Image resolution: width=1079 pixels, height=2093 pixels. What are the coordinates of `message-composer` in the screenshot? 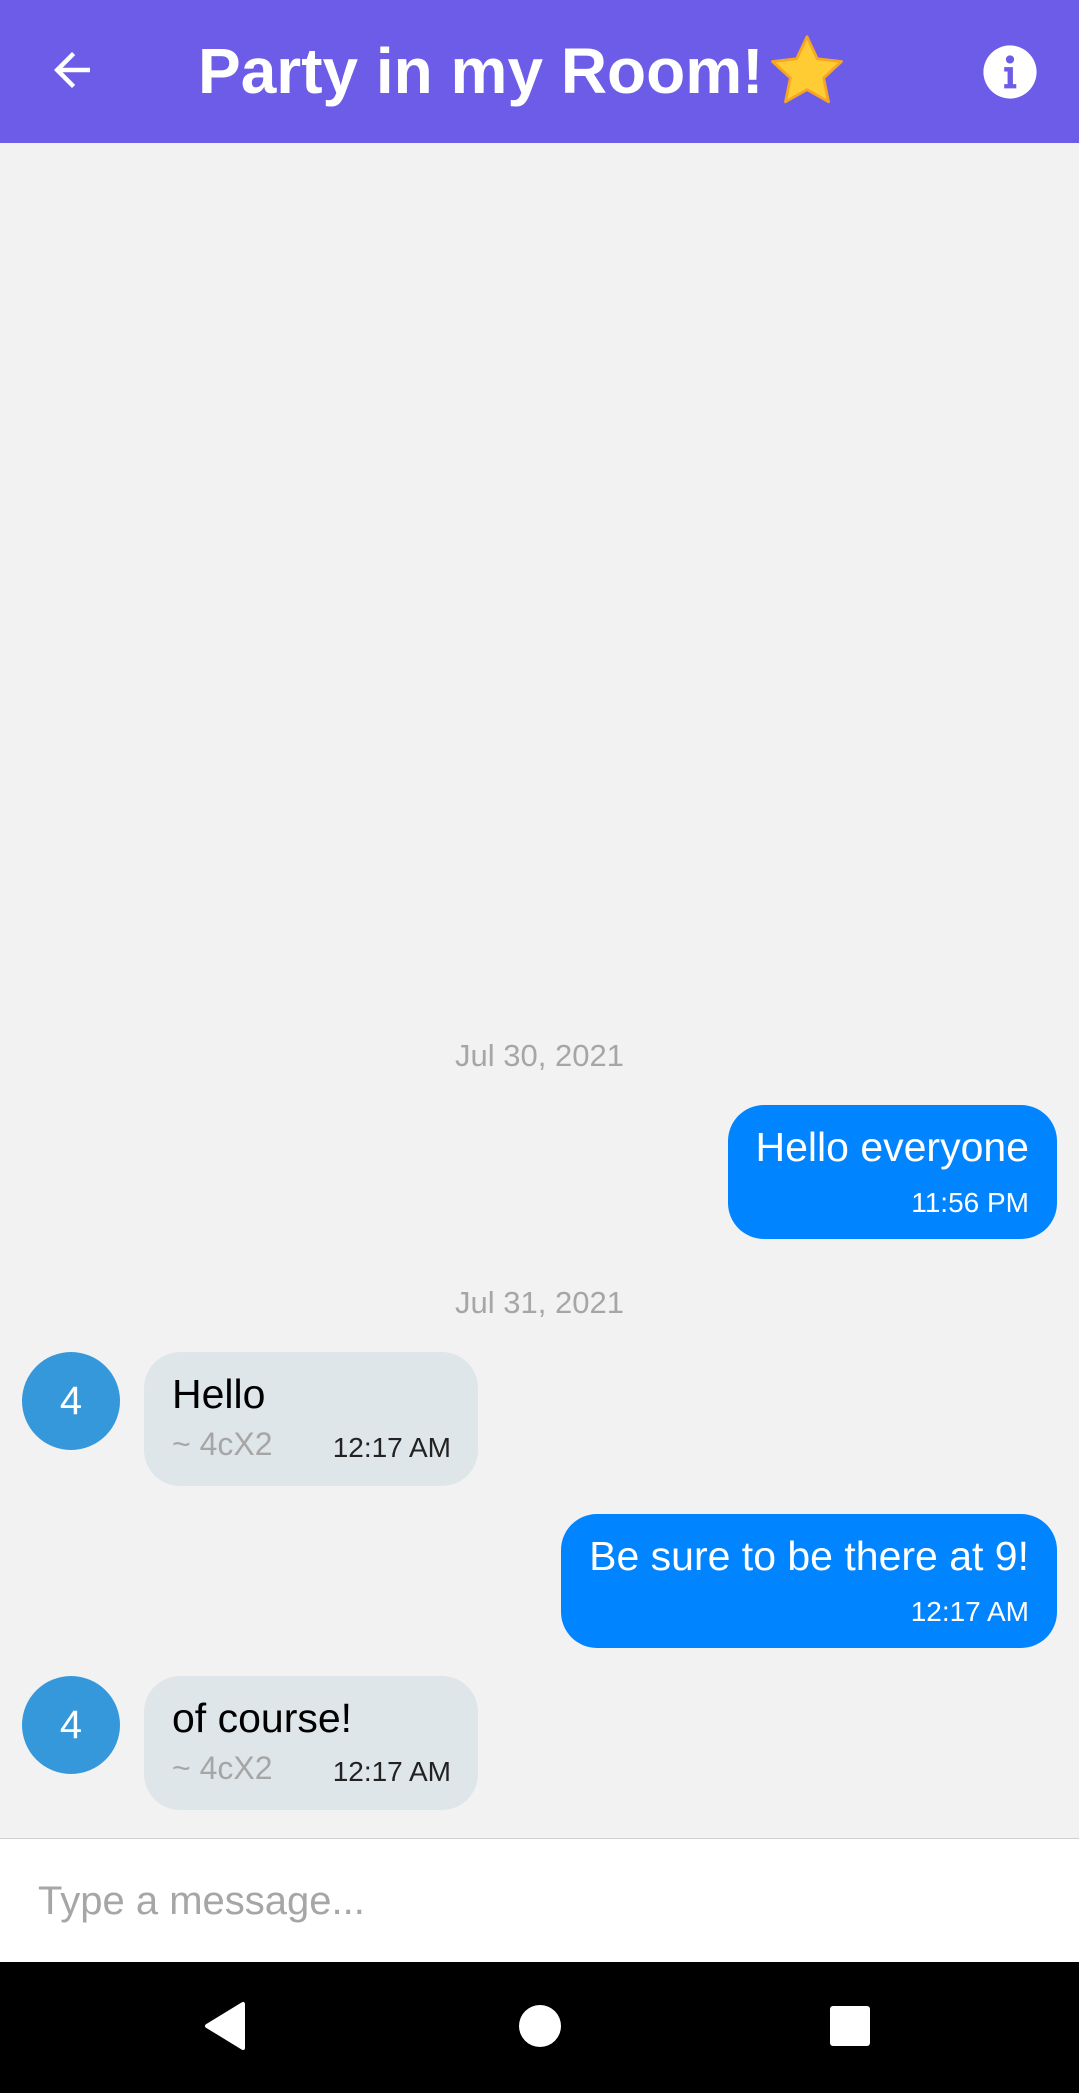 It's located at (539, 1900).